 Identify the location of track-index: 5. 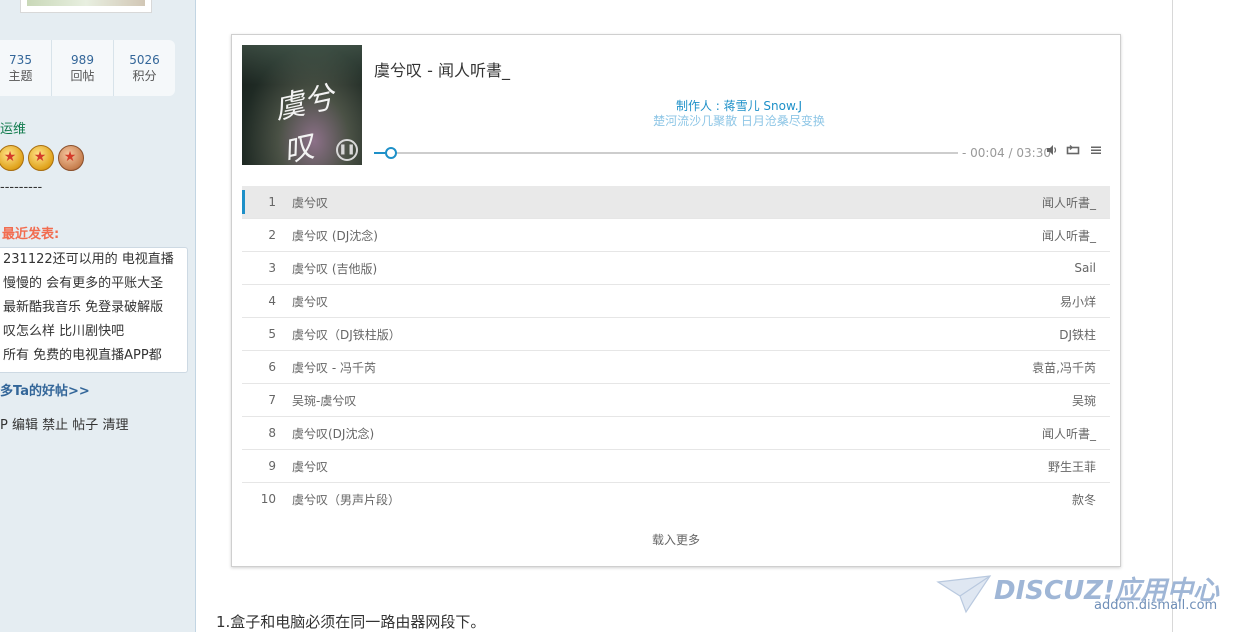
(272, 334).